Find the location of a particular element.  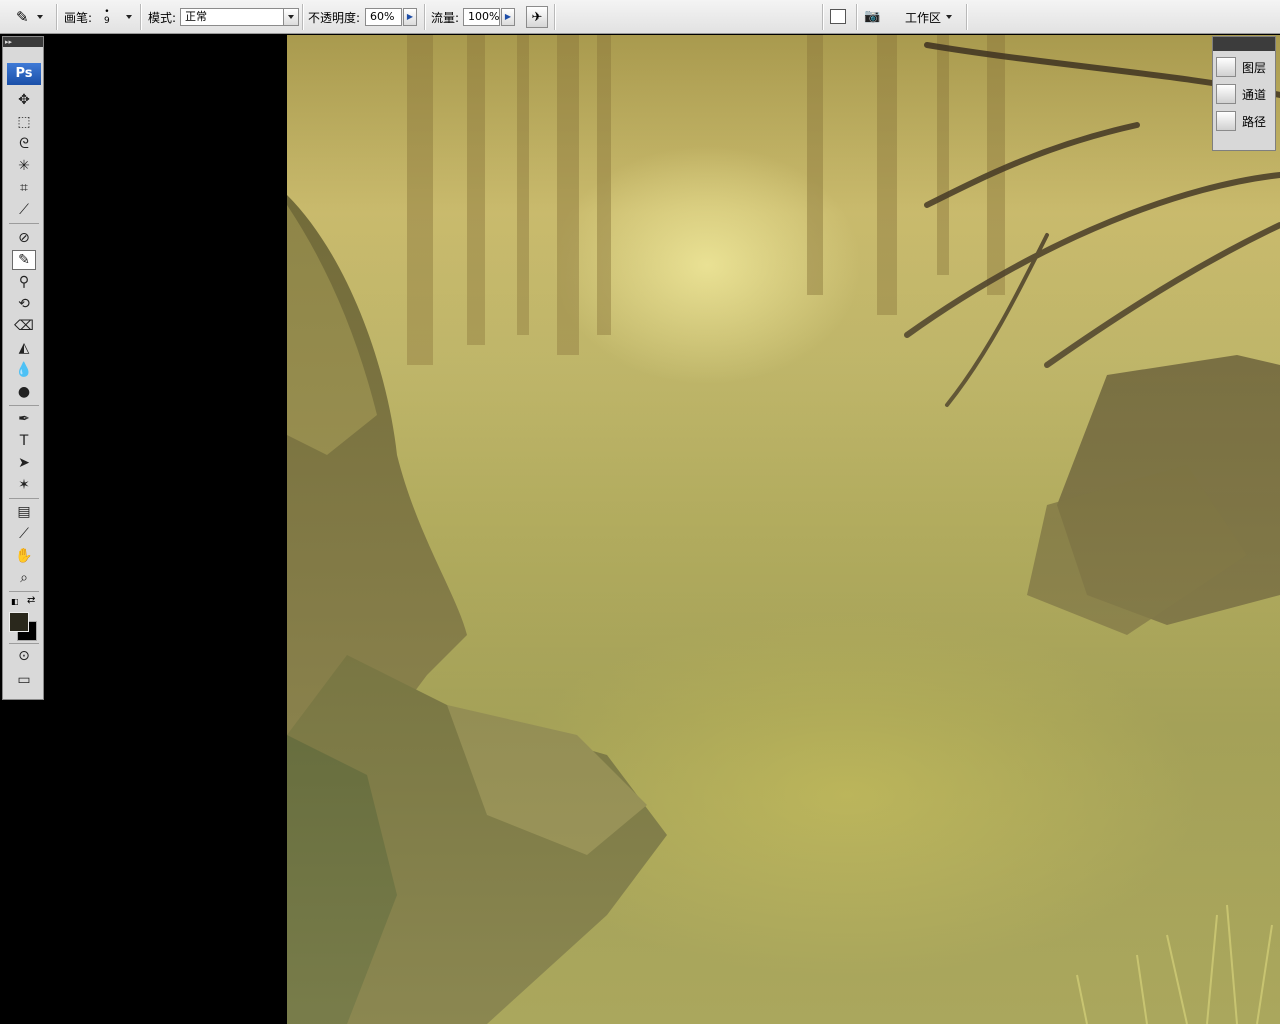

slice-tool-icon: ⟋ is located at coordinates (24, 210).